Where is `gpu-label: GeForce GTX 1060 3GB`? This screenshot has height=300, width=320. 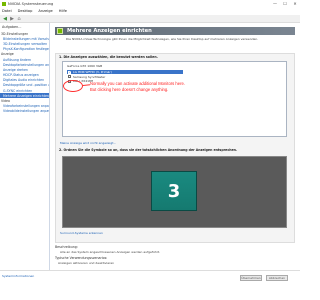
gpu-label: GeForce GTX 1060 3GB is located at coordinates (85, 66).